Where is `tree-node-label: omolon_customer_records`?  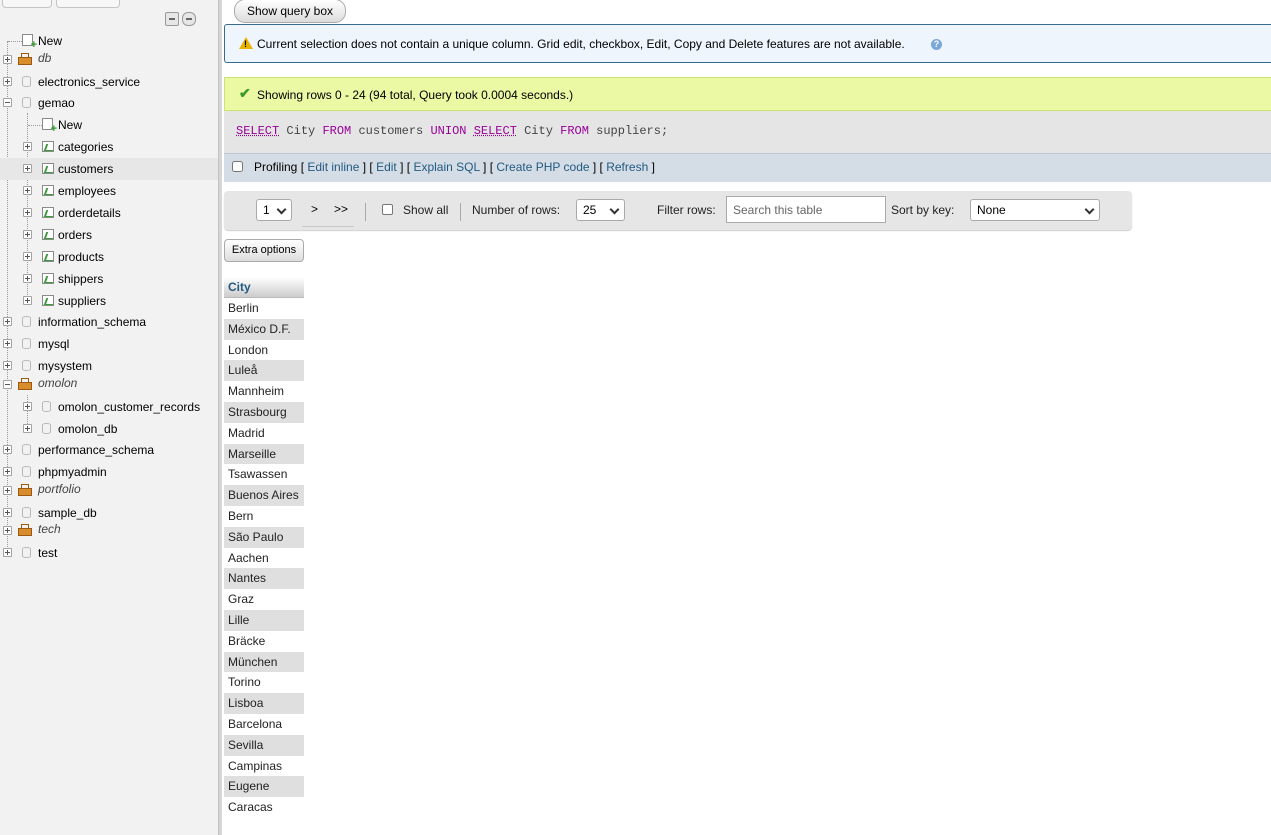 tree-node-label: omolon_customer_records is located at coordinates (129, 407).